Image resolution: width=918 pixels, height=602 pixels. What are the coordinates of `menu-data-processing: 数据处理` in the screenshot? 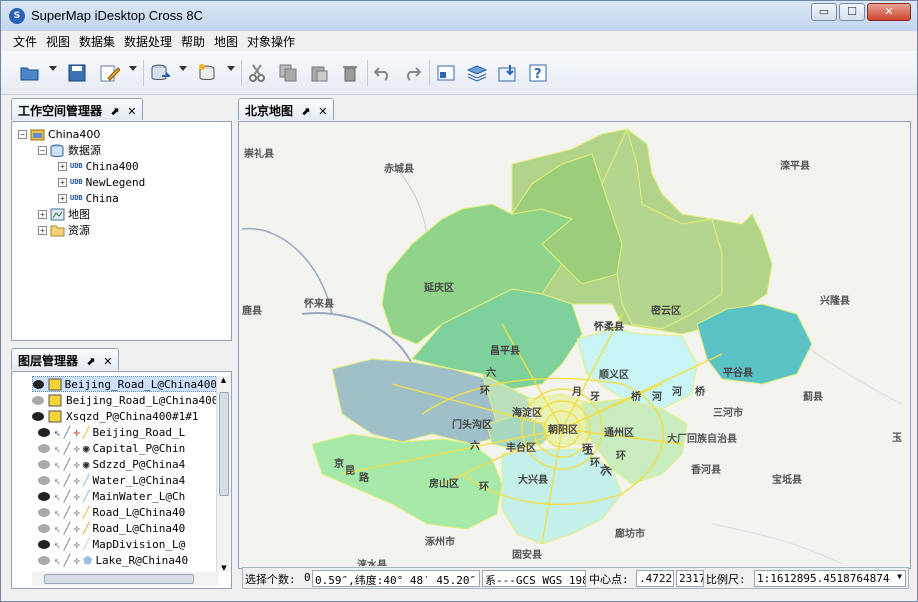 It's located at (148, 41).